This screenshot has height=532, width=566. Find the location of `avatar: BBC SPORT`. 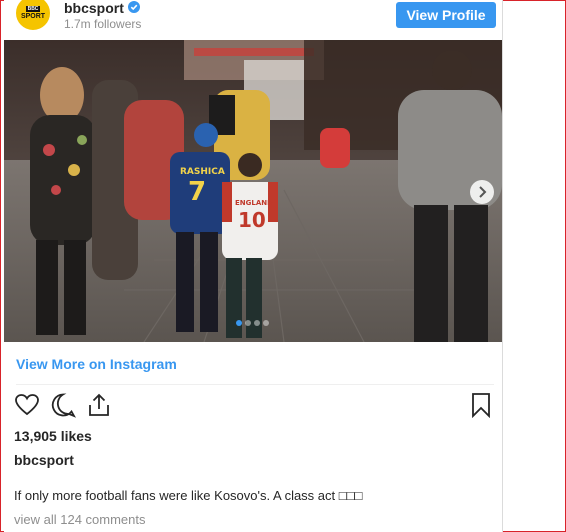

avatar: BBC SPORT is located at coordinates (33, 15).